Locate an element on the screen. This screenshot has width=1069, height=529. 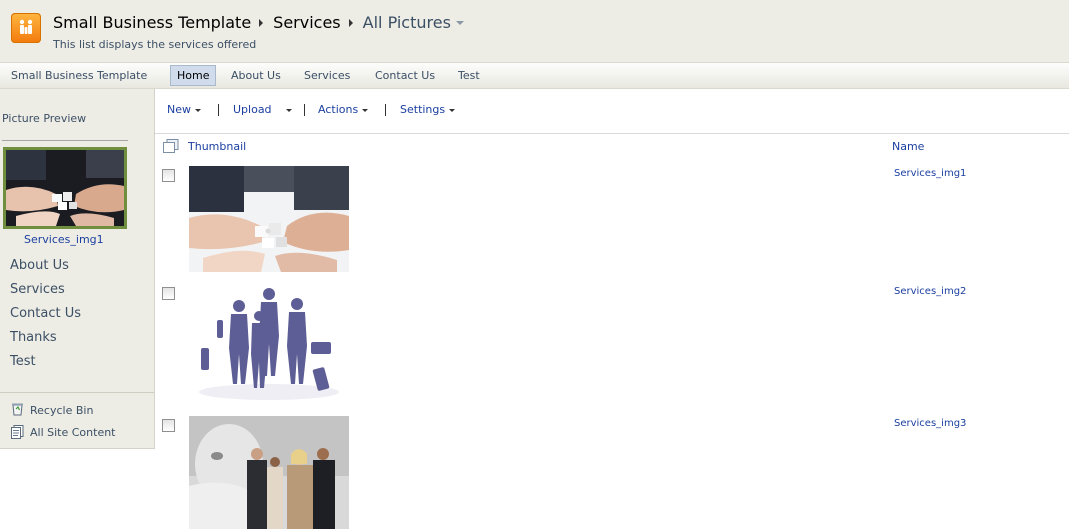
tab-about-us: About Us is located at coordinates (256, 75).